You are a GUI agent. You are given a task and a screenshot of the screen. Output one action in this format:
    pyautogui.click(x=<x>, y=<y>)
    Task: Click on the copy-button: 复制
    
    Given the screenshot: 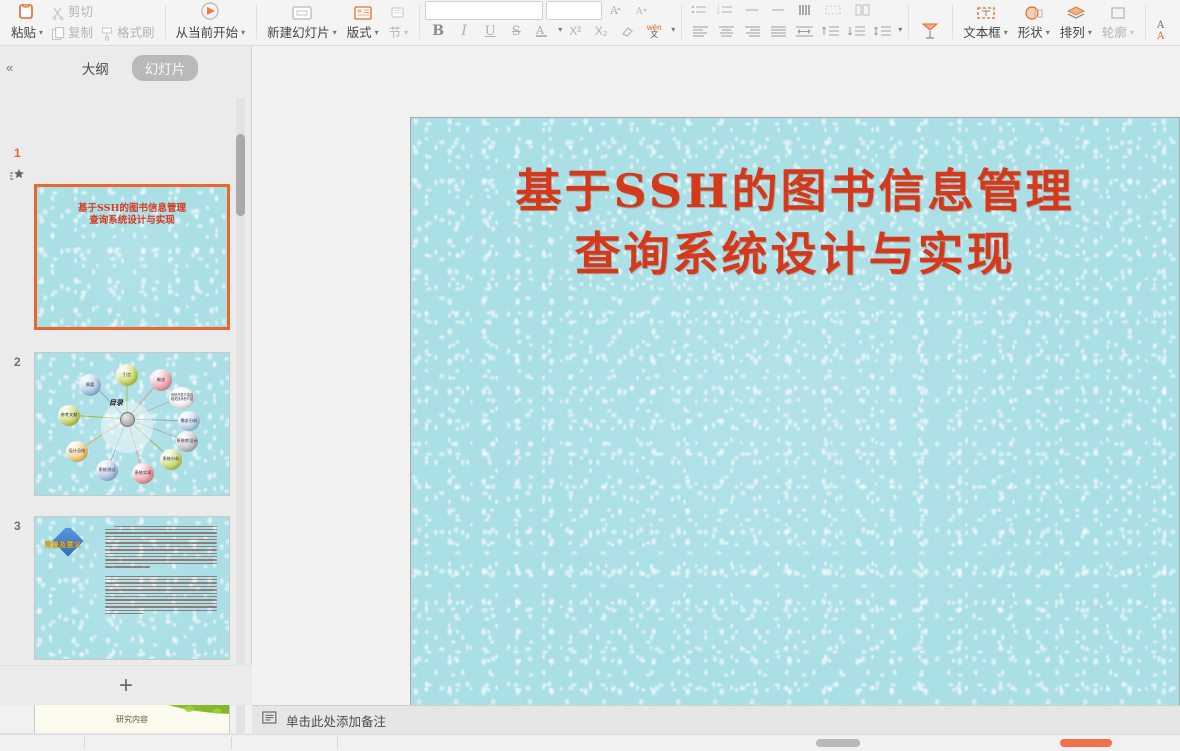 What is the action you would take?
    pyautogui.click(x=72, y=33)
    